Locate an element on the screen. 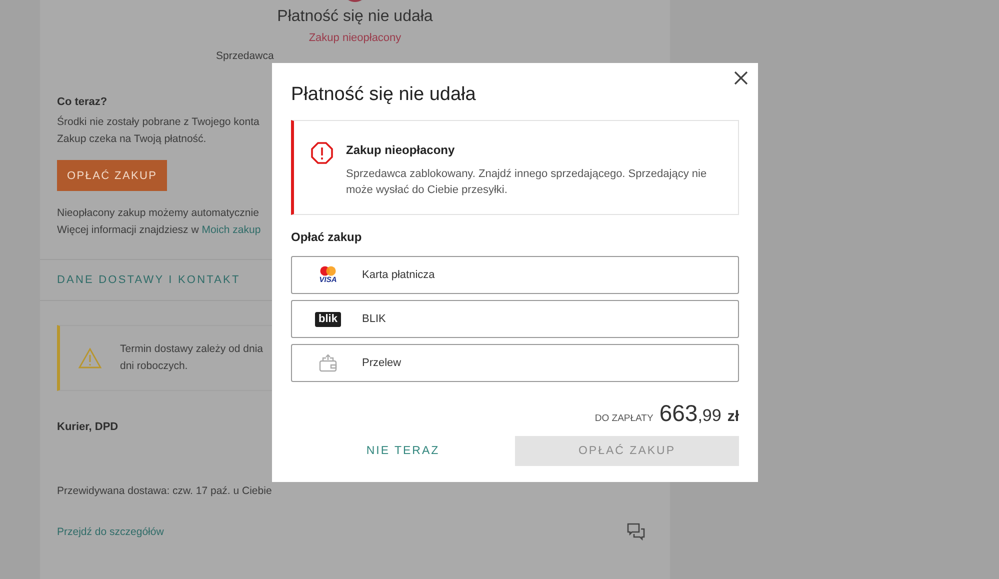 The image size is (999, 579). info-text: Więcej informacji znajdziesz w Moich zakup is located at coordinates (159, 230).